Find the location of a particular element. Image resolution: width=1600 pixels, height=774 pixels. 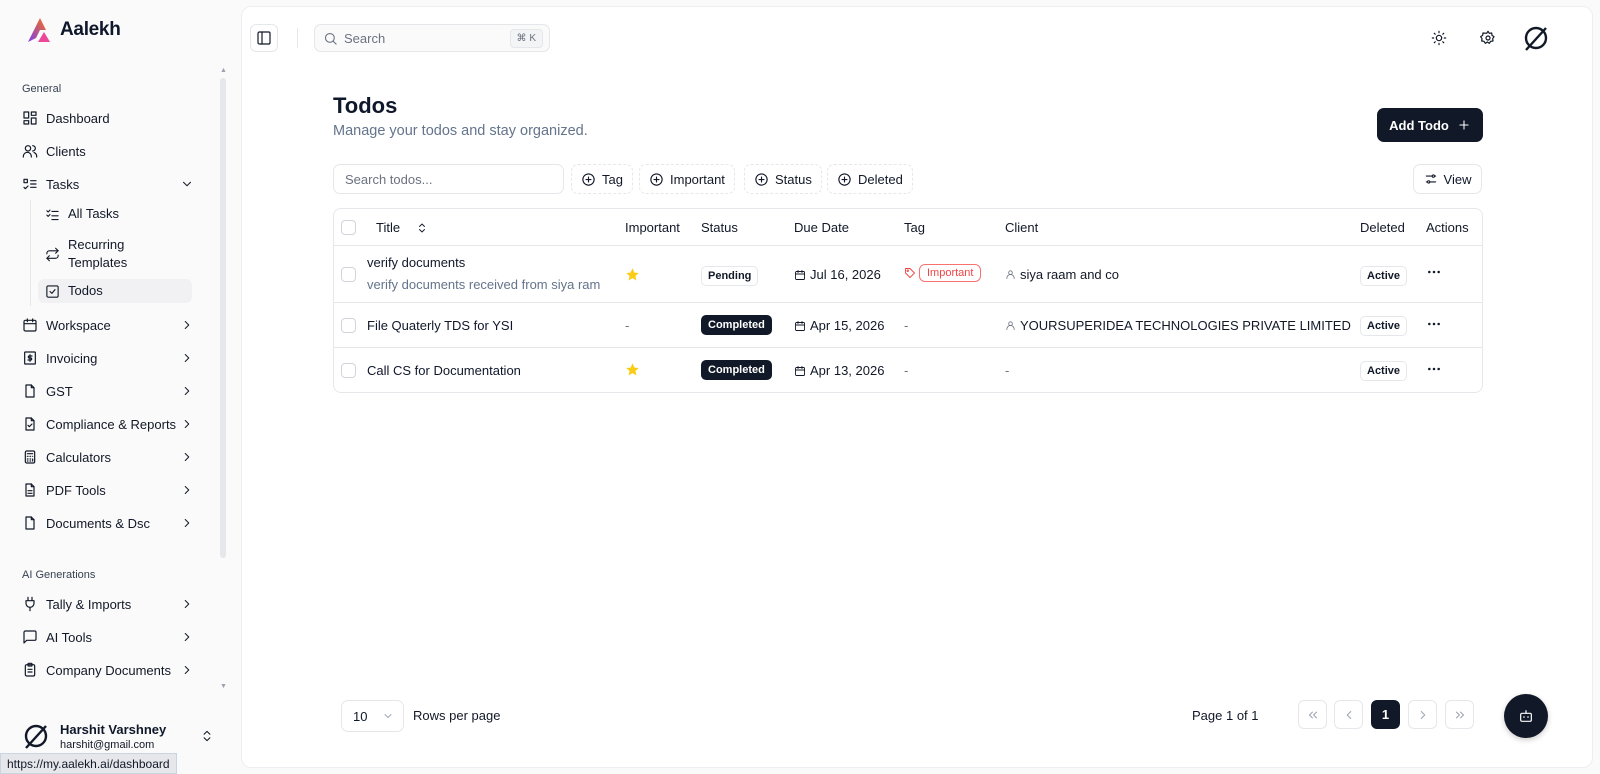

current-page-button: 1 is located at coordinates (1385, 714).